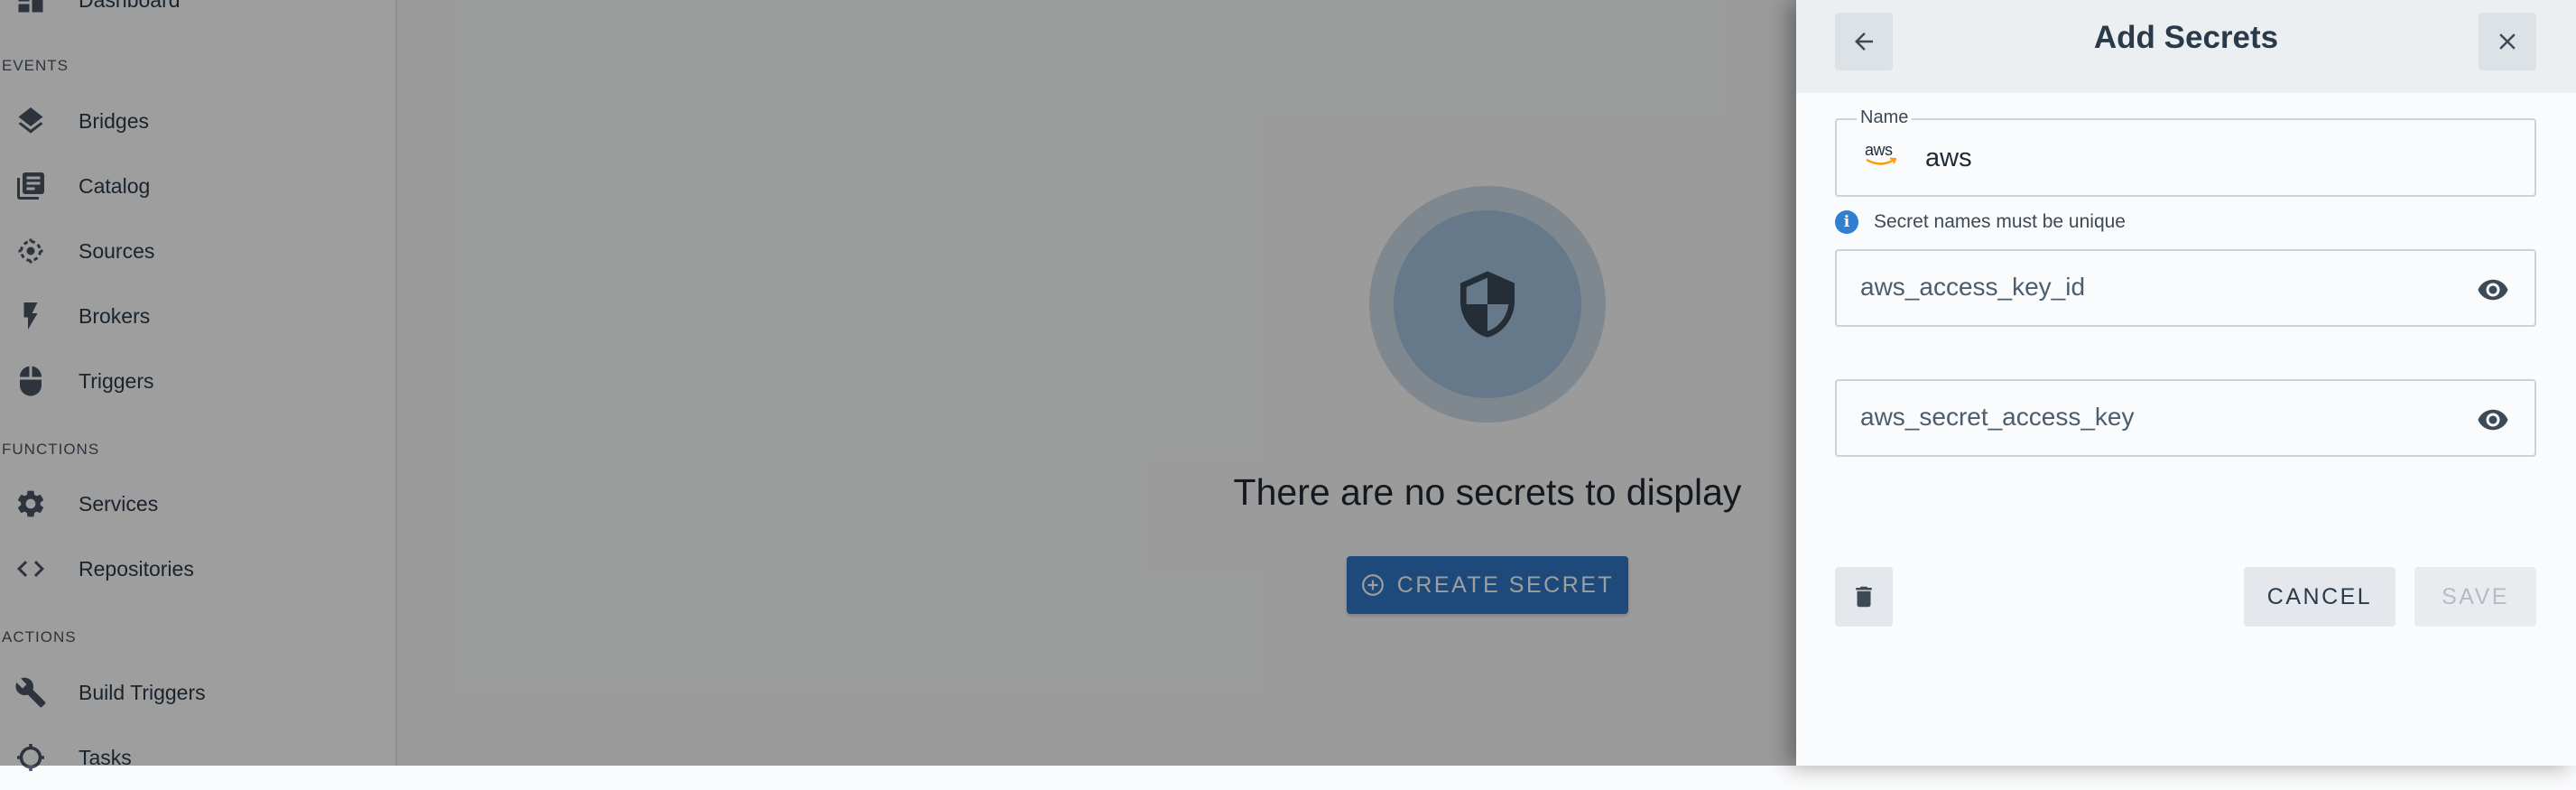 The height and width of the screenshot is (790, 2576). Describe the element at coordinates (1973, 287) in the screenshot. I see `secret-field-label: aws_access_key_id` at that location.